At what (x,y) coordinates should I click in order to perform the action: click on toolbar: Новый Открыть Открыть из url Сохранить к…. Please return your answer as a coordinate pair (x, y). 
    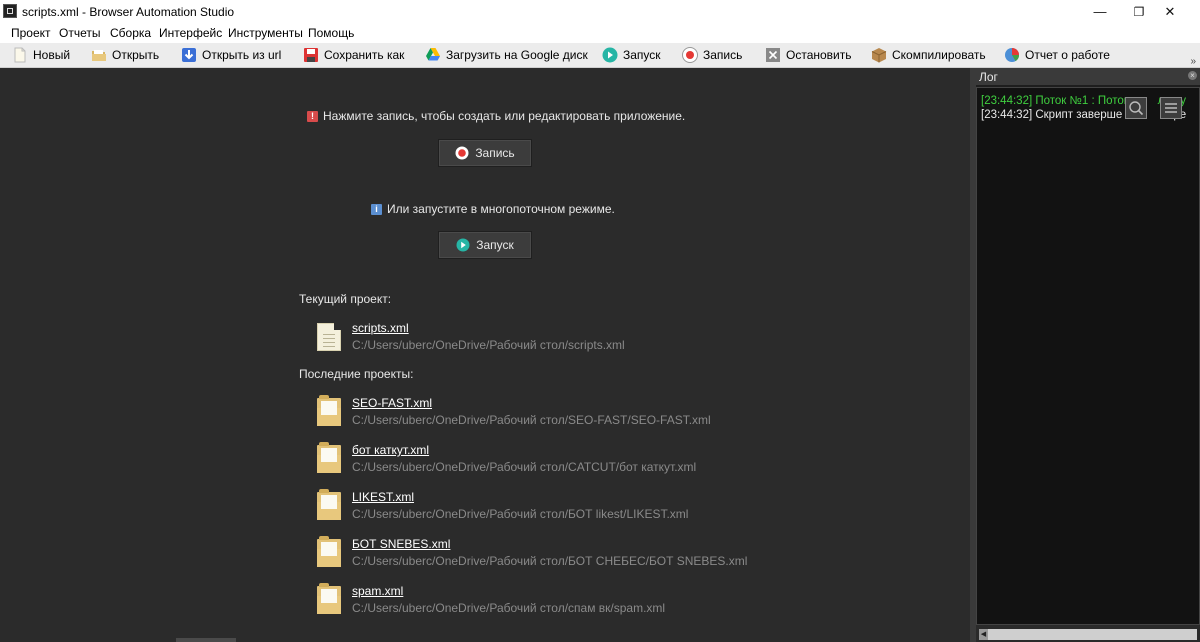
    Looking at the image, I should click on (600, 55).